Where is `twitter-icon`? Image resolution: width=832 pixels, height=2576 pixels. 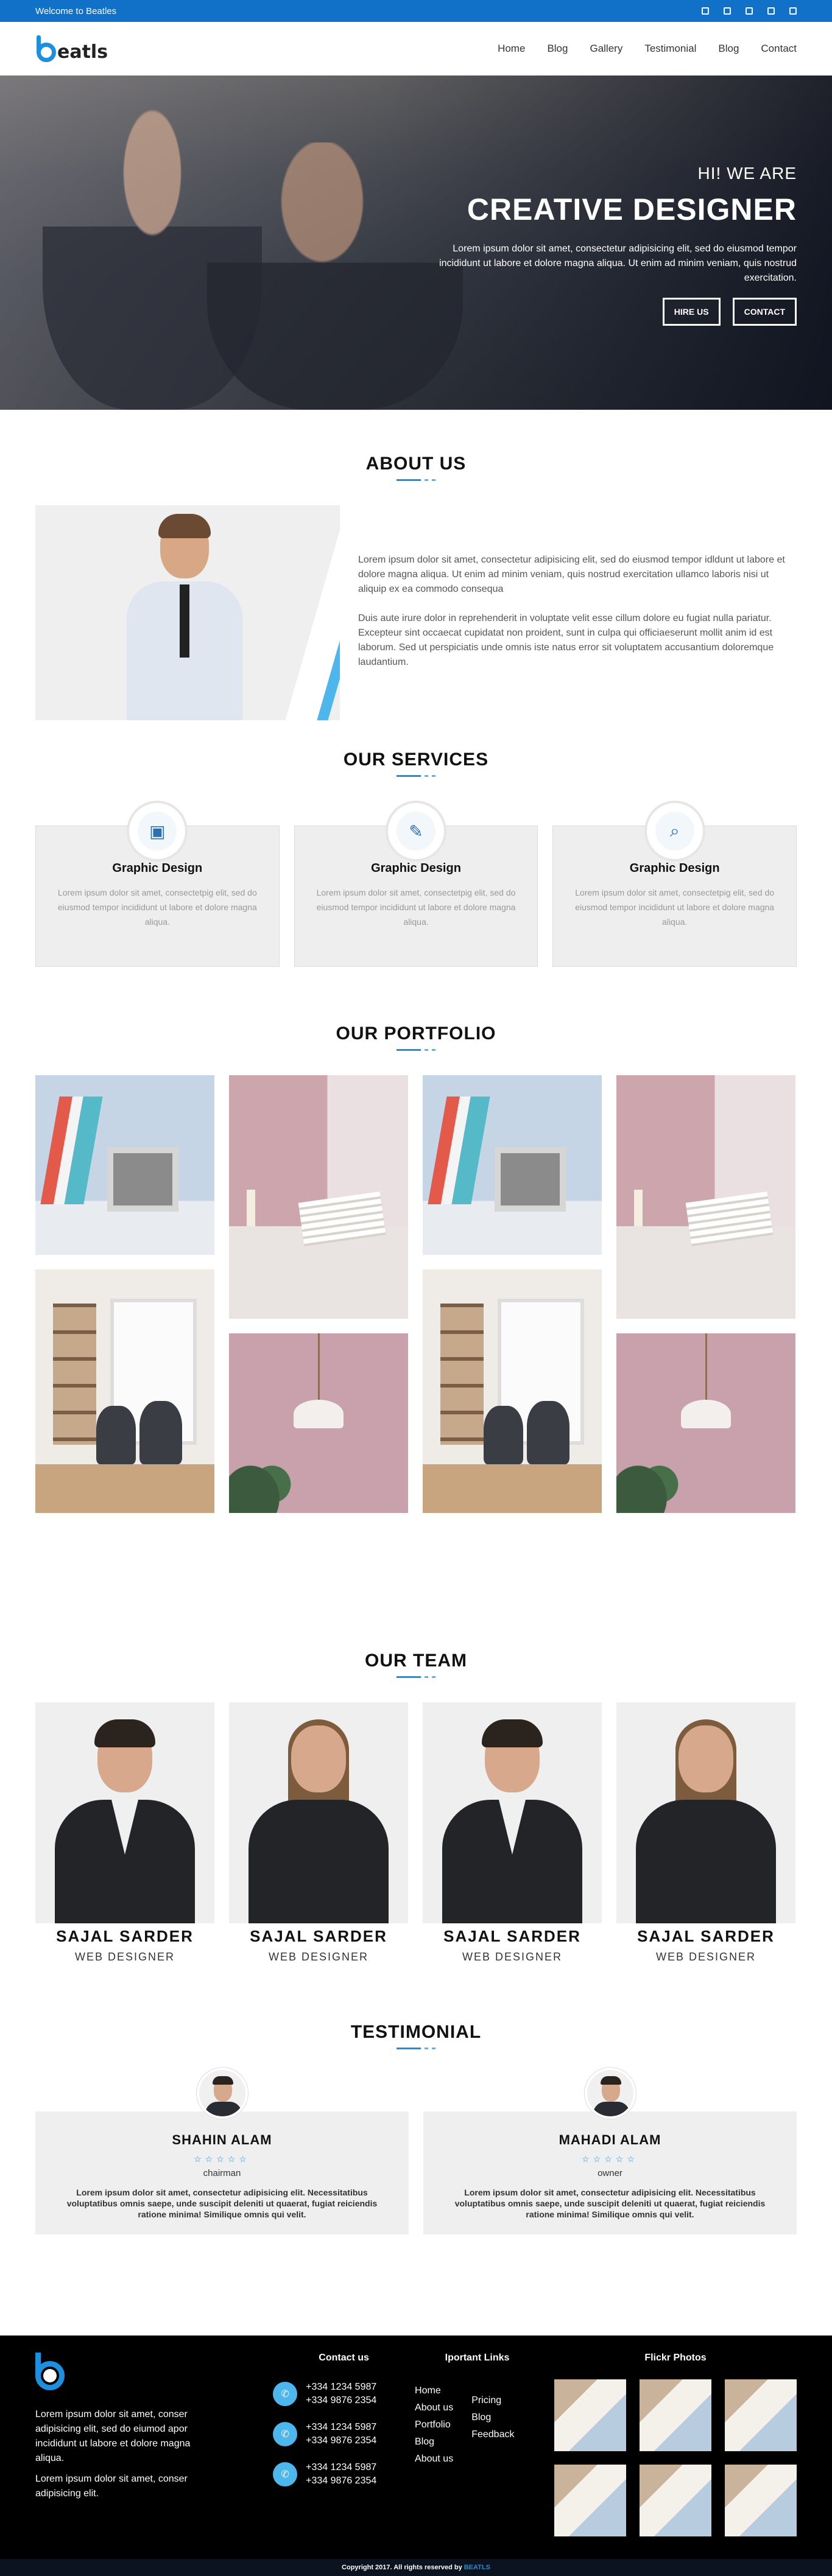
twitter-icon is located at coordinates (728, 11).